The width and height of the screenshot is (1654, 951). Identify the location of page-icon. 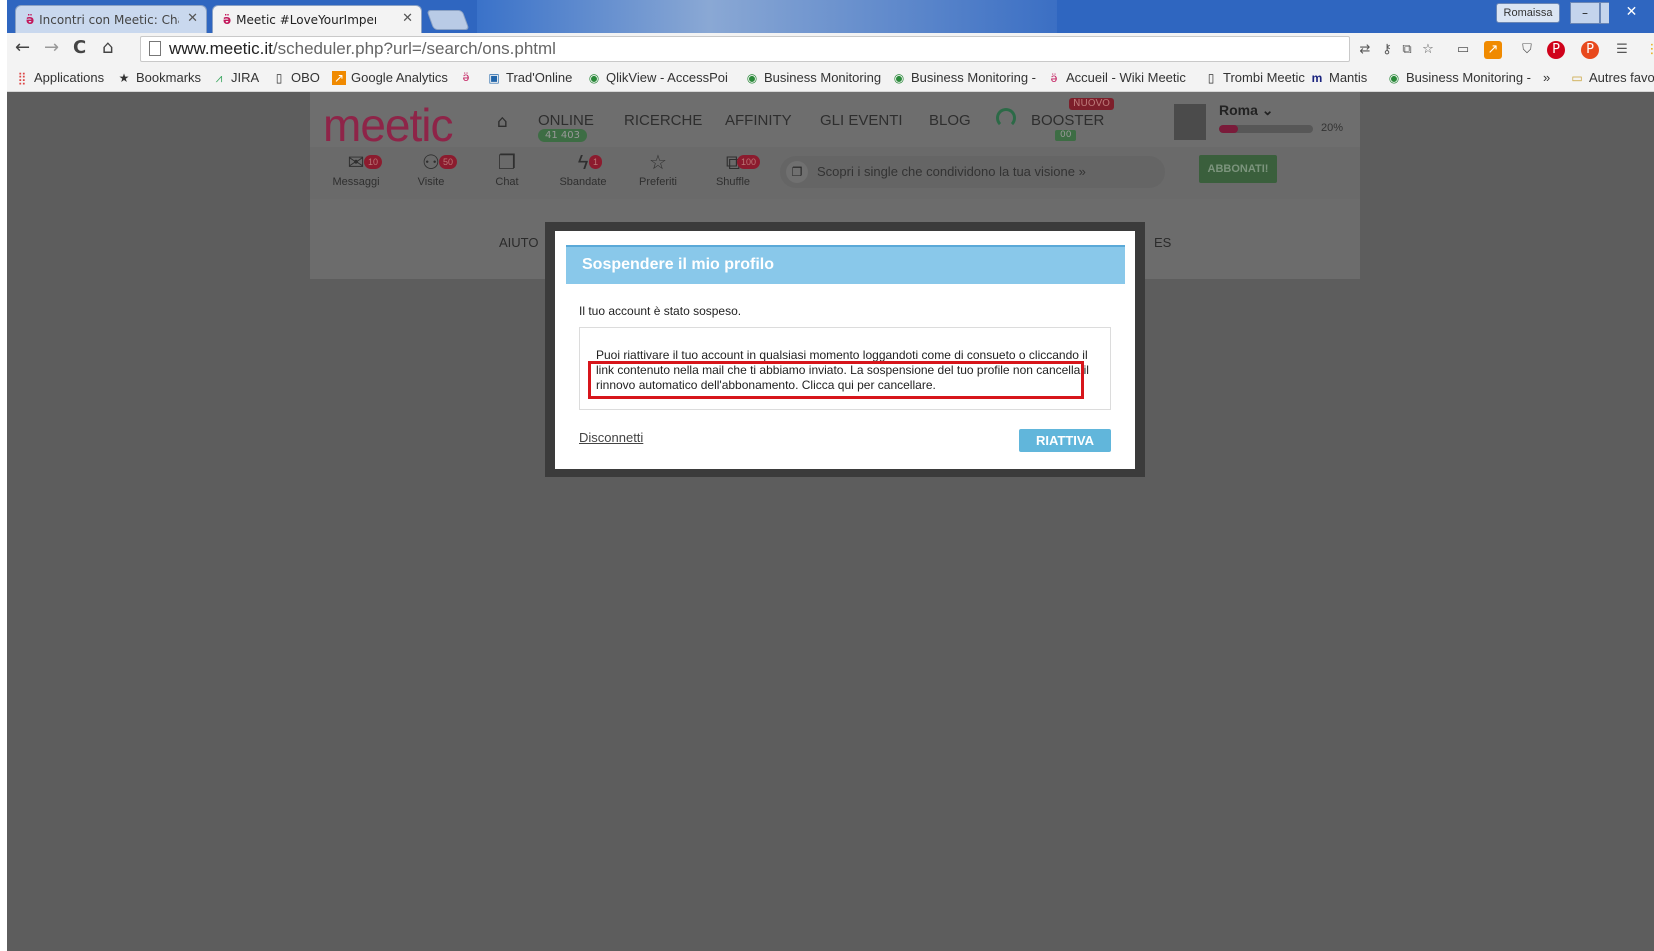
(155, 48).